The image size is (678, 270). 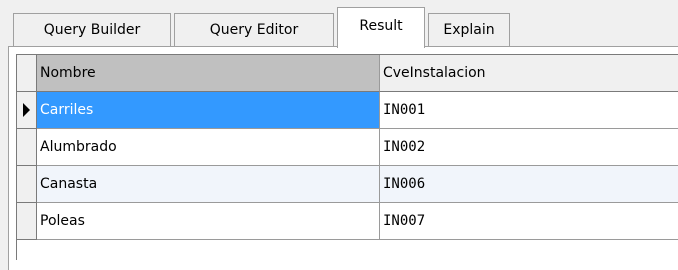 I want to click on tab-query-editor: Query Editor, so click(x=254, y=29).